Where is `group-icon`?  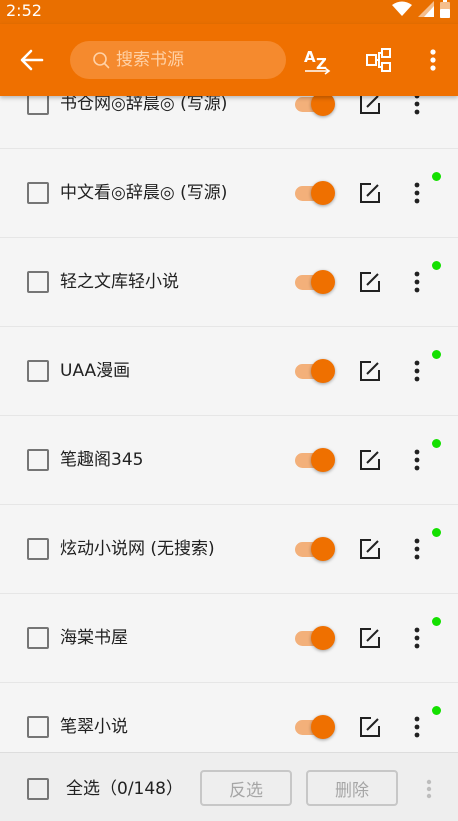
group-icon is located at coordinates (378, 60).